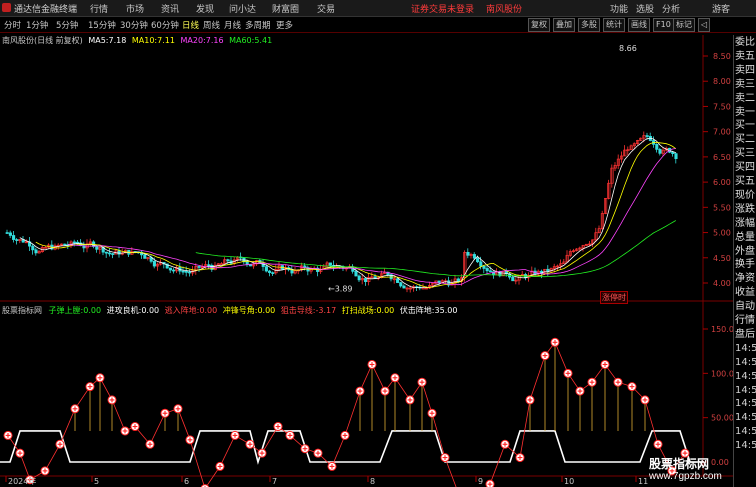 The width and height of the screenshot is (756, 487). I want to click on menu-wenxiaoda: 问小达, so click(242, 8).